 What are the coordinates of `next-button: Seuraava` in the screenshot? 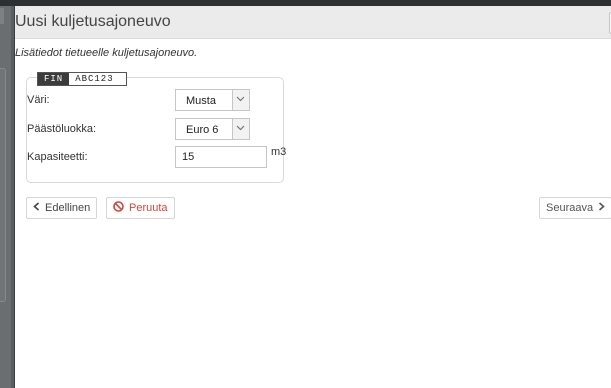 It's located at (575, 208).